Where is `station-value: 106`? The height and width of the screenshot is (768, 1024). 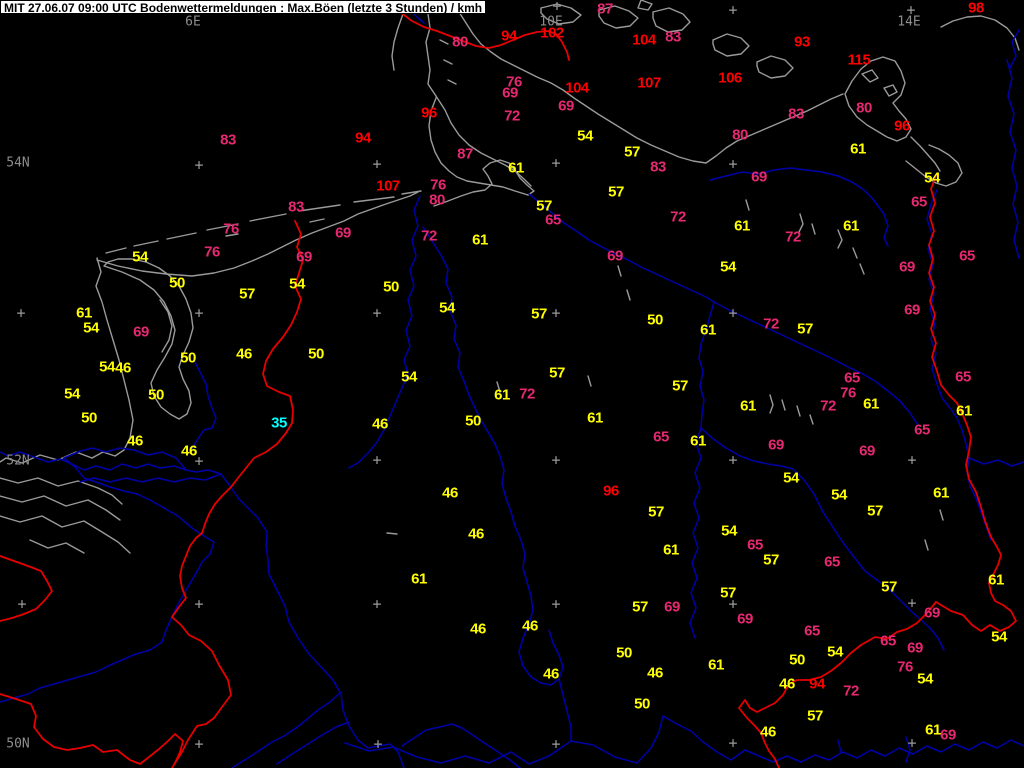
station-value: 106 is located at coordinates (730, 78).